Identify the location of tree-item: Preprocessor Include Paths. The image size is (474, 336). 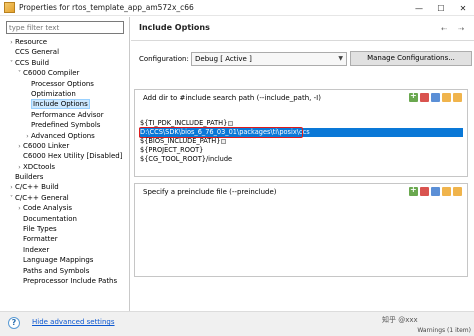
(65, 281).